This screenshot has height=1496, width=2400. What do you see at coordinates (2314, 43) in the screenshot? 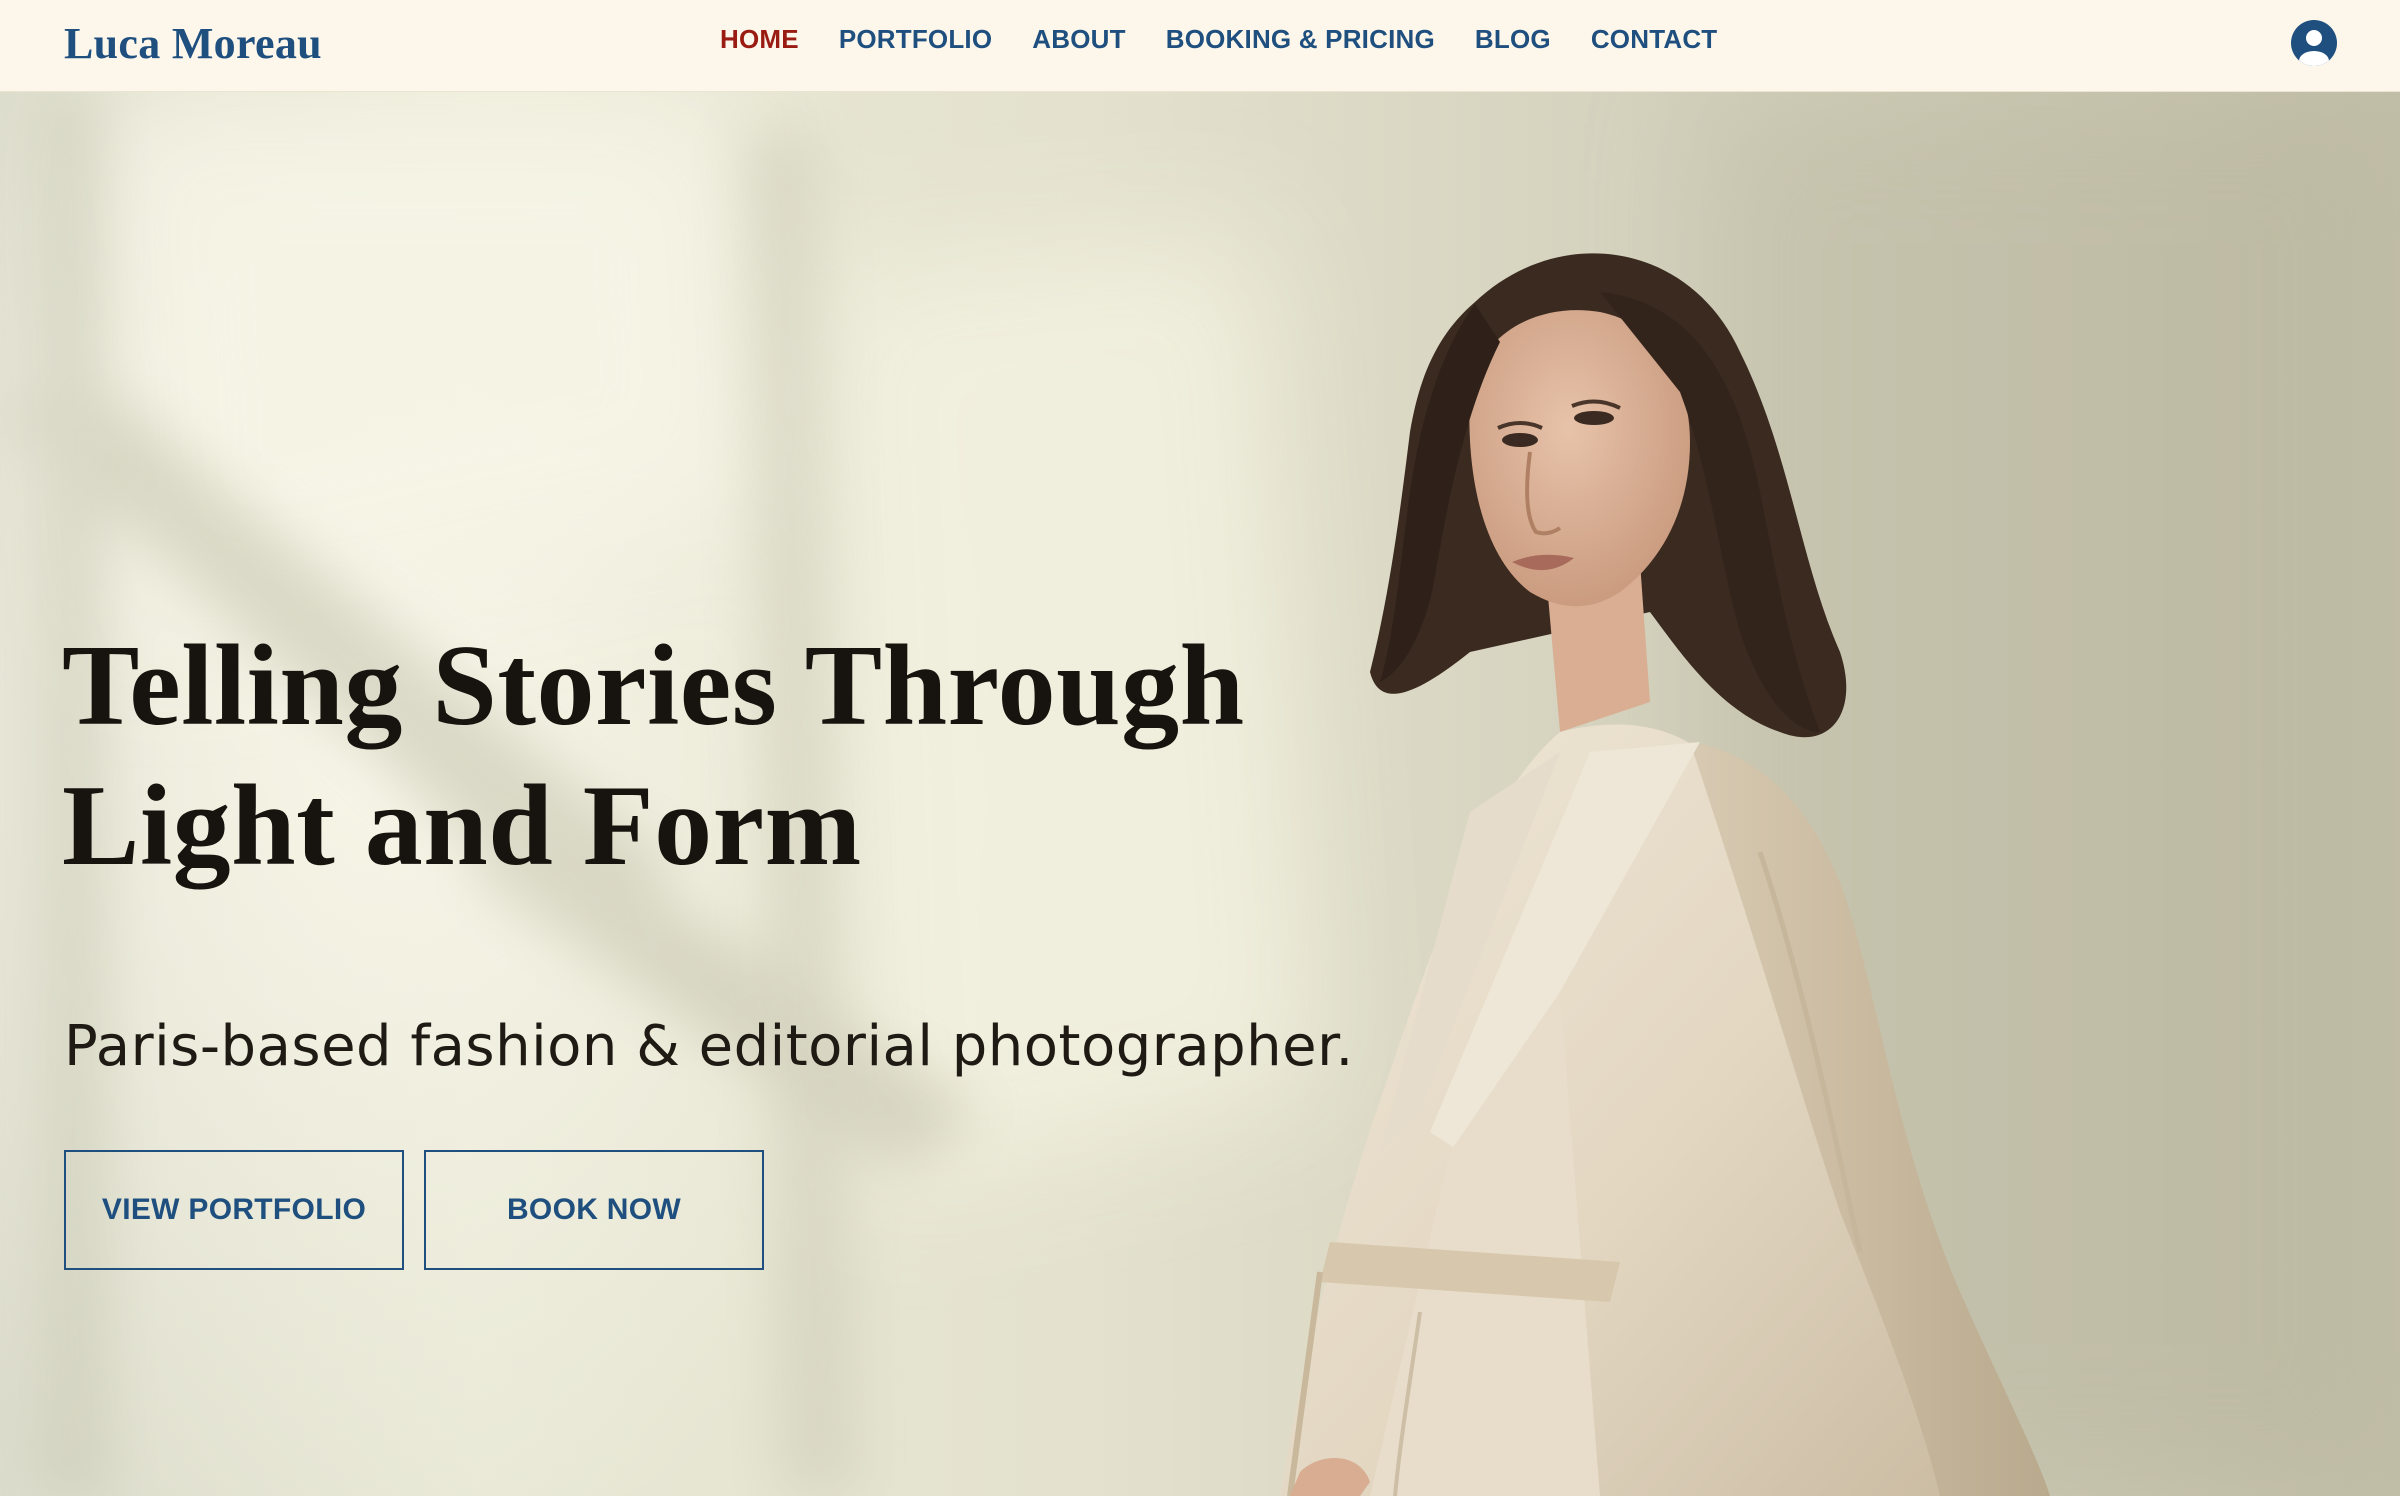
I see `user-account-icon` at bounding box center [2314, 43].